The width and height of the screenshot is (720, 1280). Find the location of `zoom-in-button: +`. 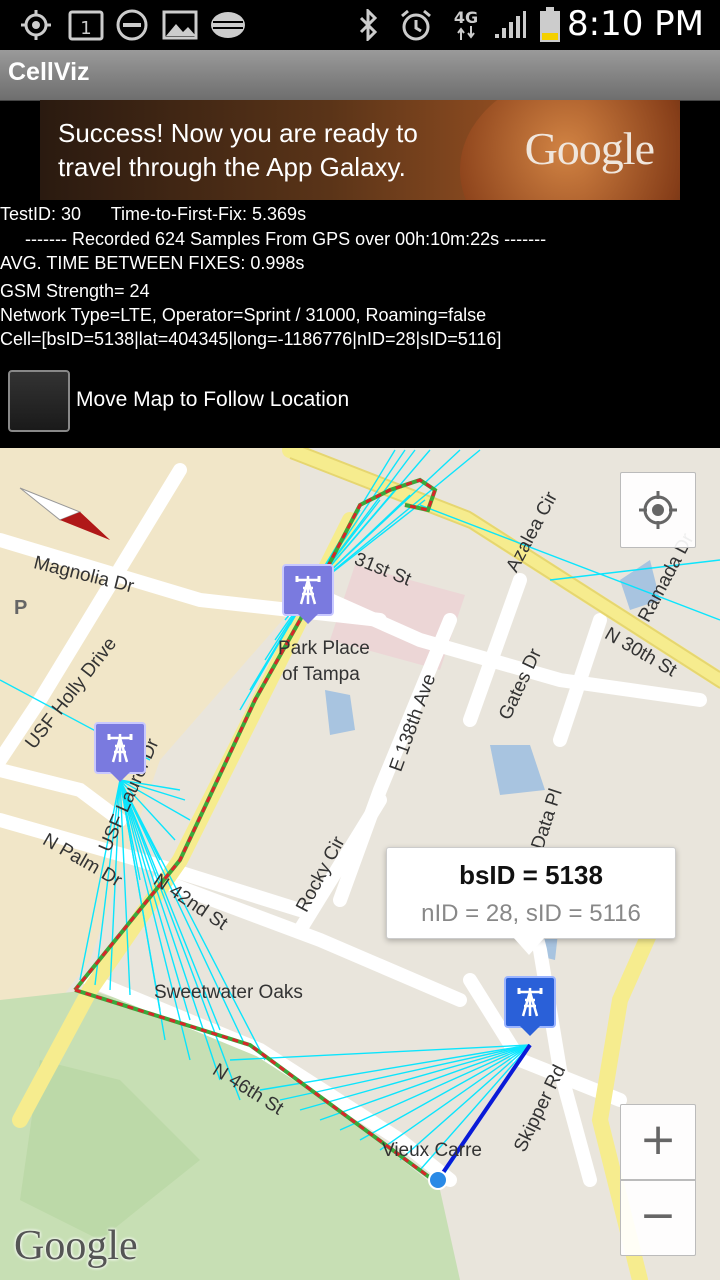

zoom-in-button: + is located at coordinates (658, 1142).